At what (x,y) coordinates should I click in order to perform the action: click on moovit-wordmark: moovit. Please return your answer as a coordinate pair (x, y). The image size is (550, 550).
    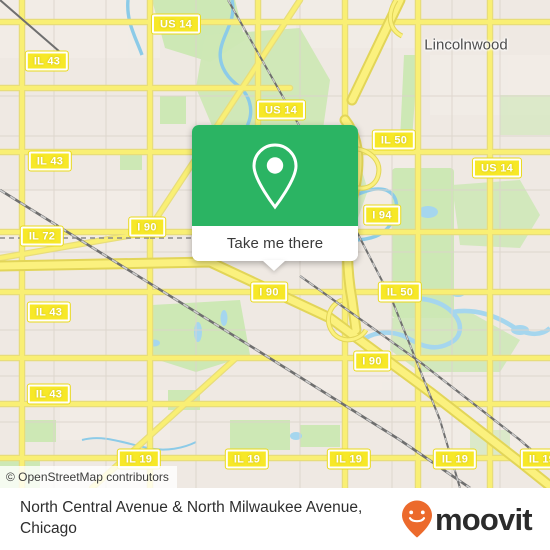
    Looking at the image, I should click on (484, 519).